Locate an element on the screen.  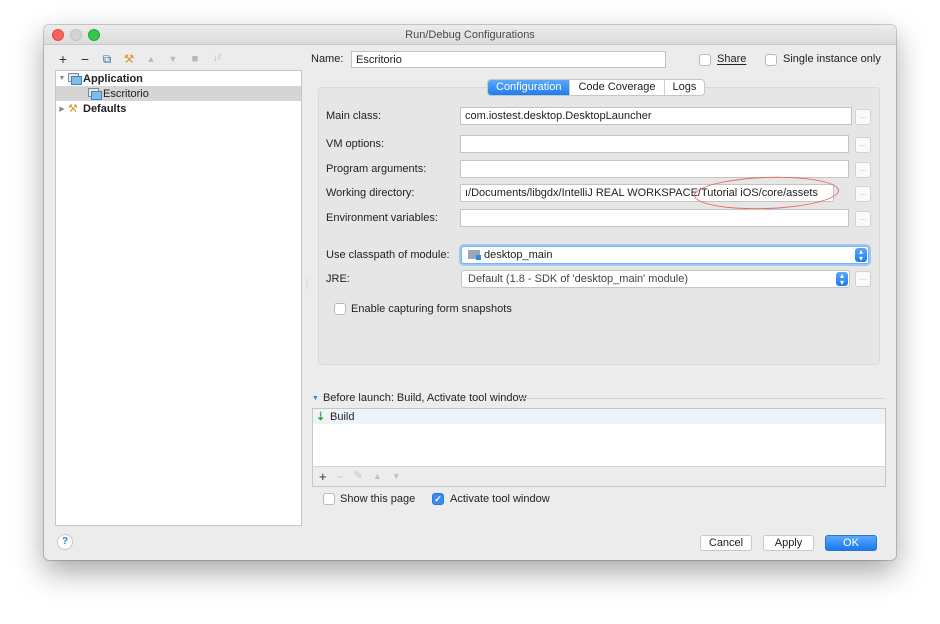
tree-item-label: Defaults is located at coordinates (105, 108).